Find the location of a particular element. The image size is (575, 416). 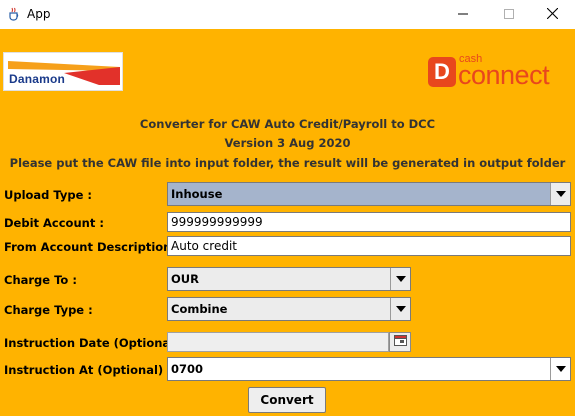

date-picker-button is located at coordinates (400, 342).